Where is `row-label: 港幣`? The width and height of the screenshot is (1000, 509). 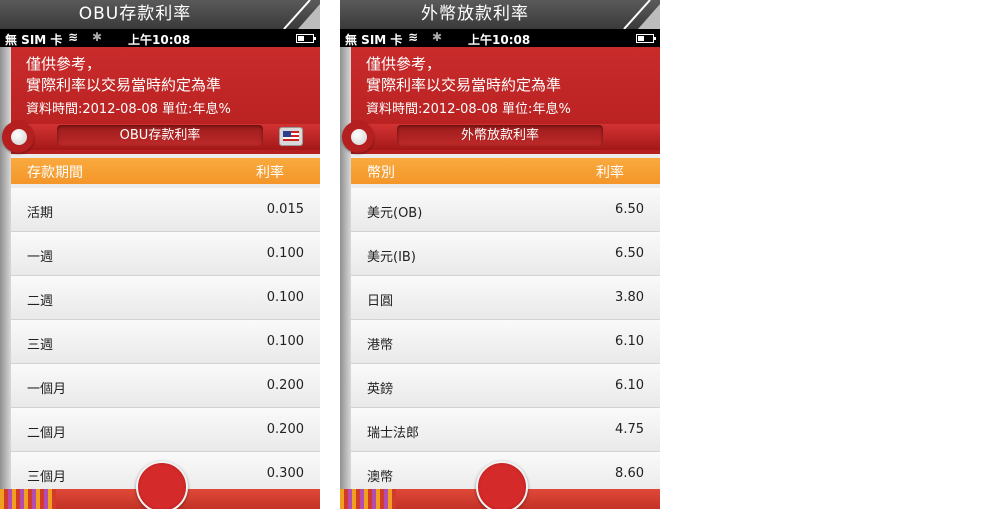 row-label: 港幣 is located at coordinates (380, 345).